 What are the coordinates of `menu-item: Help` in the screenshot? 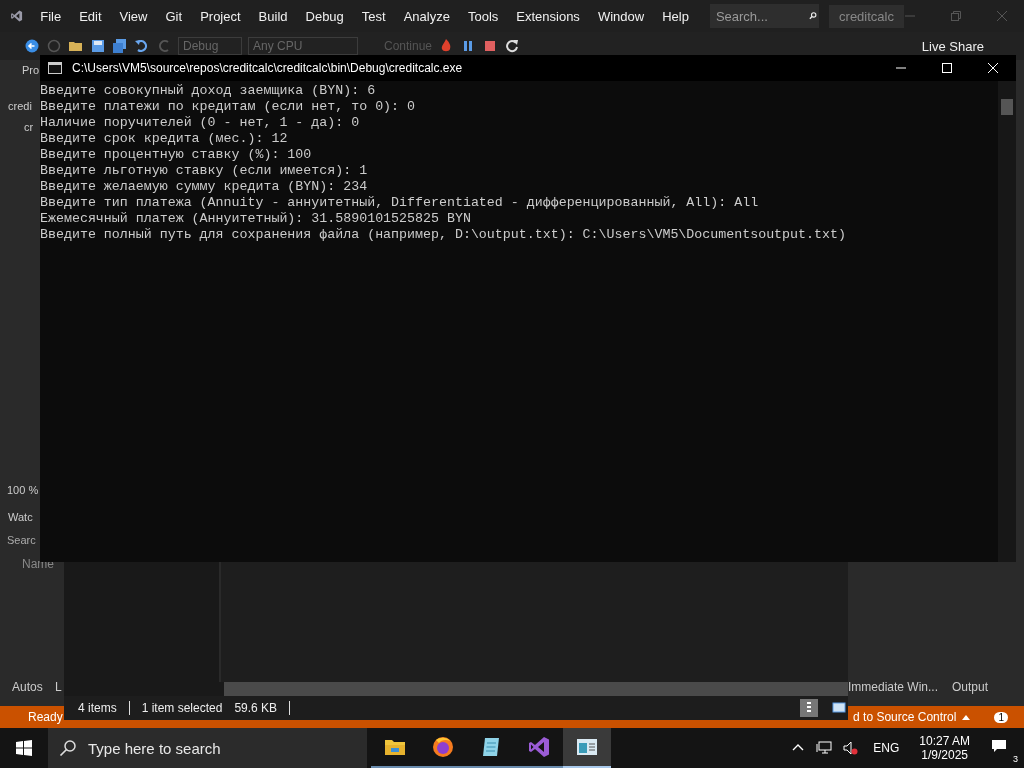 It's located at (675, 16).